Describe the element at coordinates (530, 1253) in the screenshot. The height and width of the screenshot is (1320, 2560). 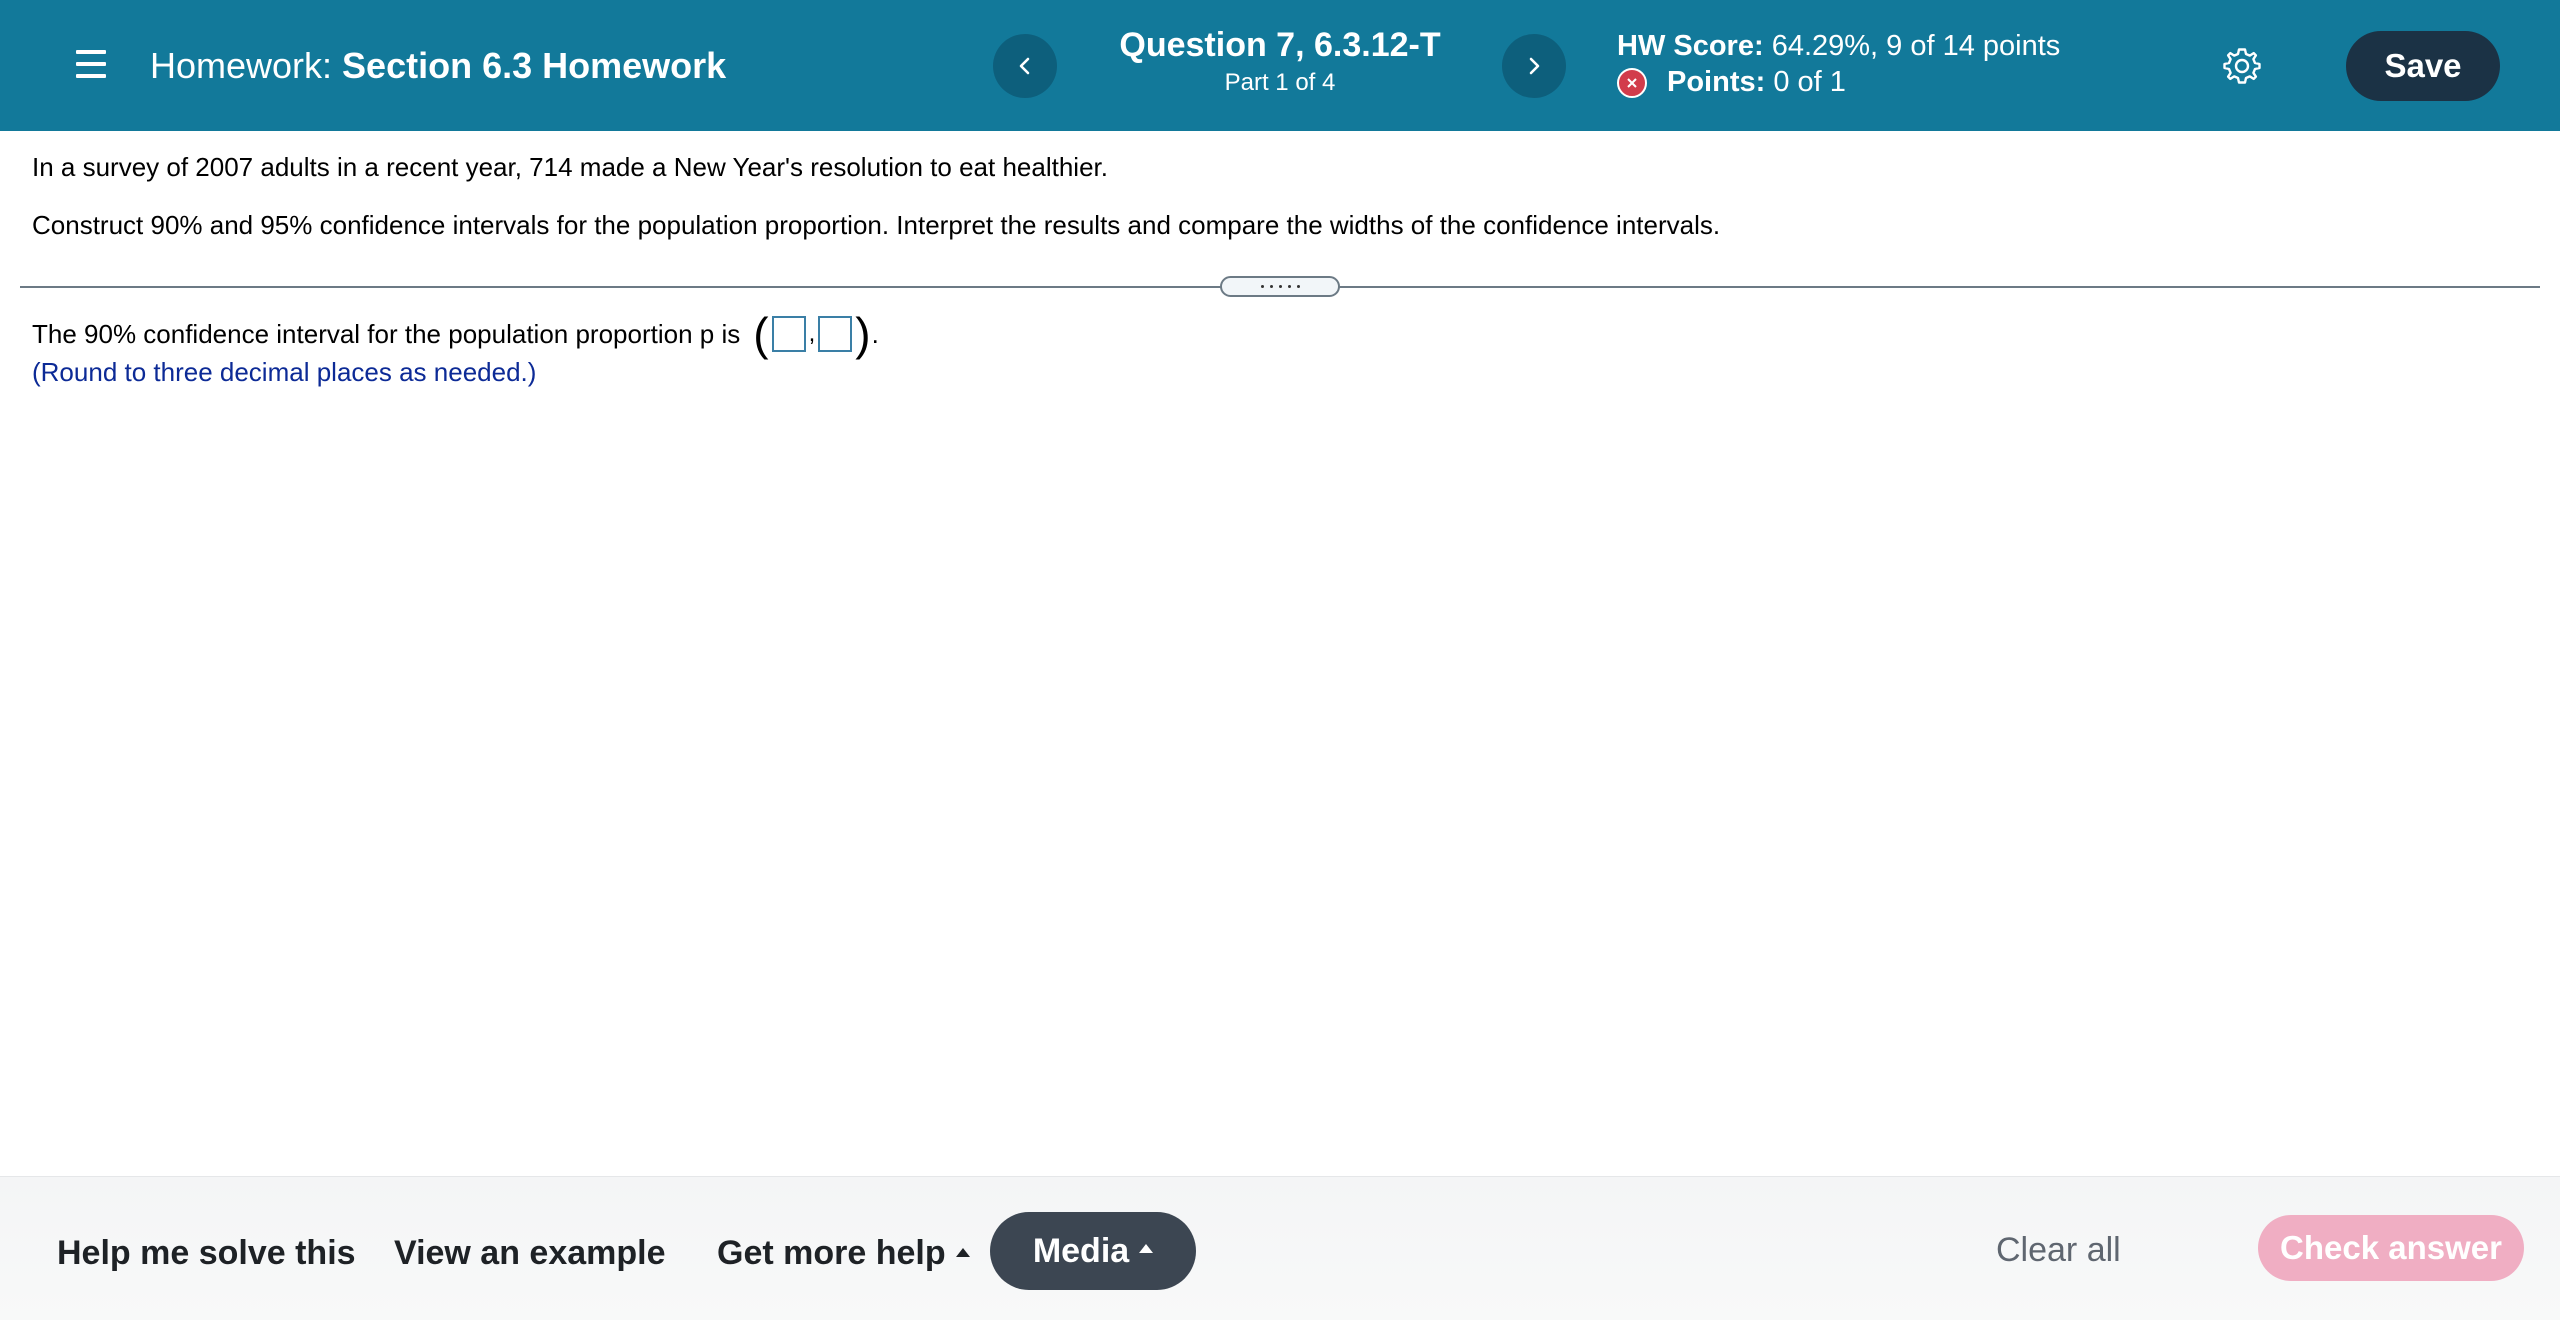
I see `view-example-button: View an example` at that location.